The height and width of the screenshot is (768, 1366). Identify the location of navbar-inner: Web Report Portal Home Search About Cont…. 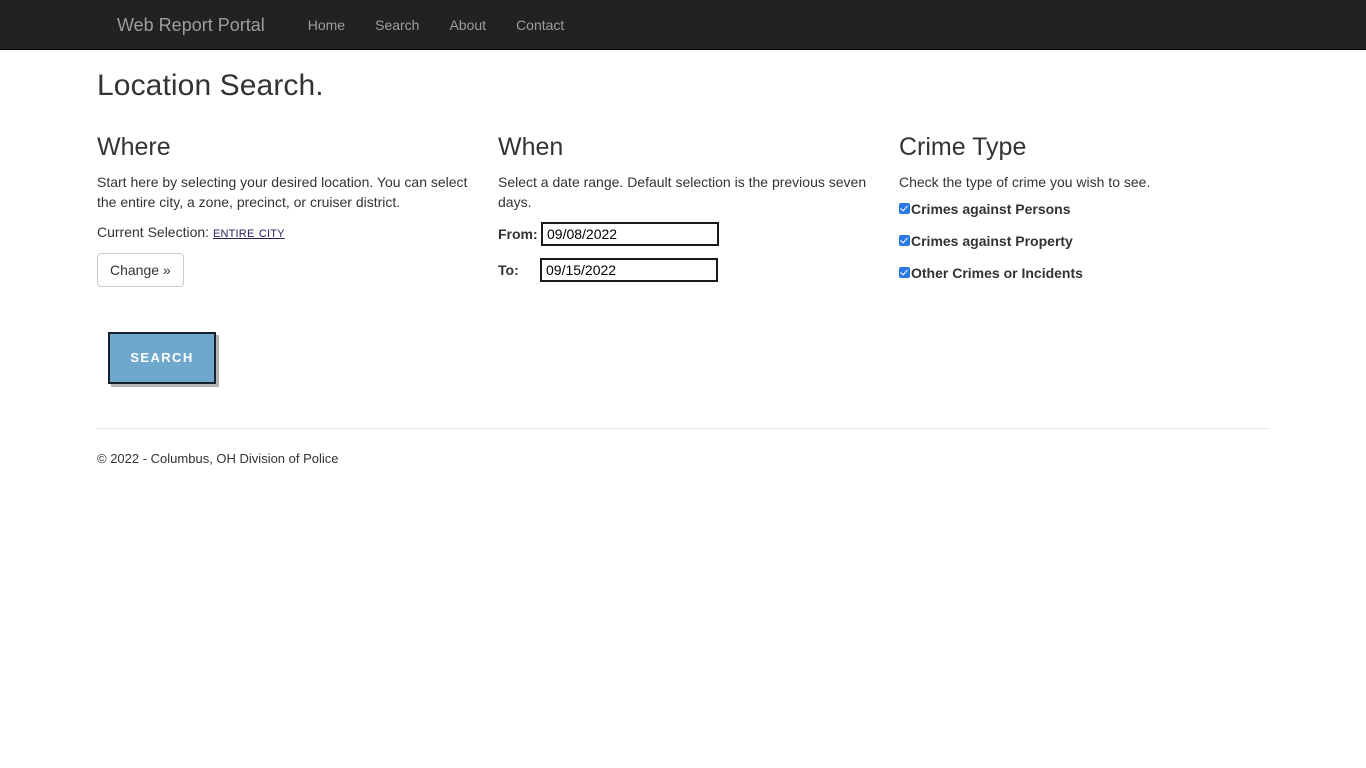
(683, 25).